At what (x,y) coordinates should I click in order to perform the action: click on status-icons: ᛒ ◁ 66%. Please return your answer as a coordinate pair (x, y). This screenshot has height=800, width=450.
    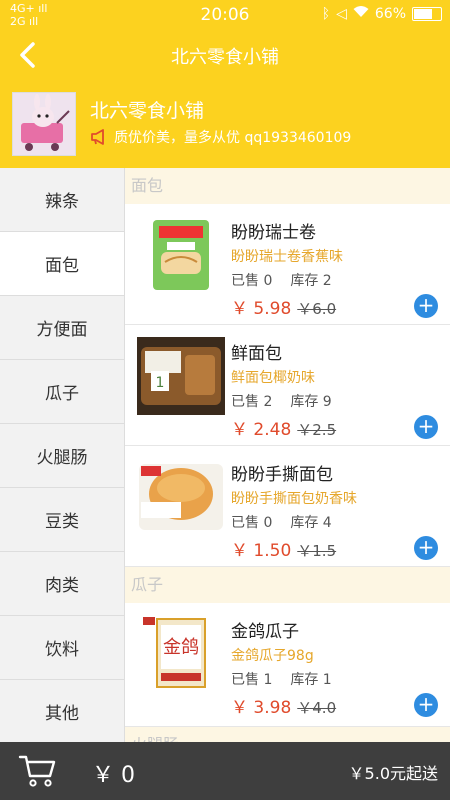
    Looking at the image, I should click on (382, 13).